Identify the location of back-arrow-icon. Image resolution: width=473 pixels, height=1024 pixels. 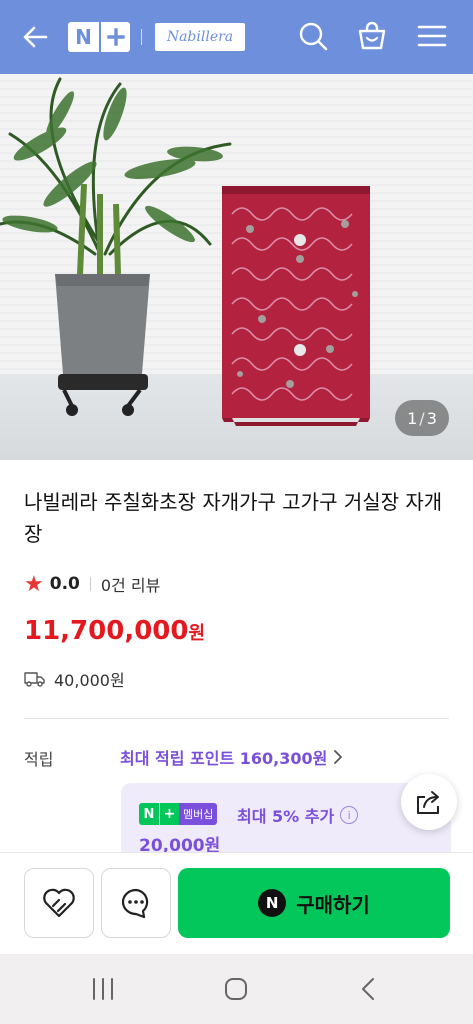
(35, 37).